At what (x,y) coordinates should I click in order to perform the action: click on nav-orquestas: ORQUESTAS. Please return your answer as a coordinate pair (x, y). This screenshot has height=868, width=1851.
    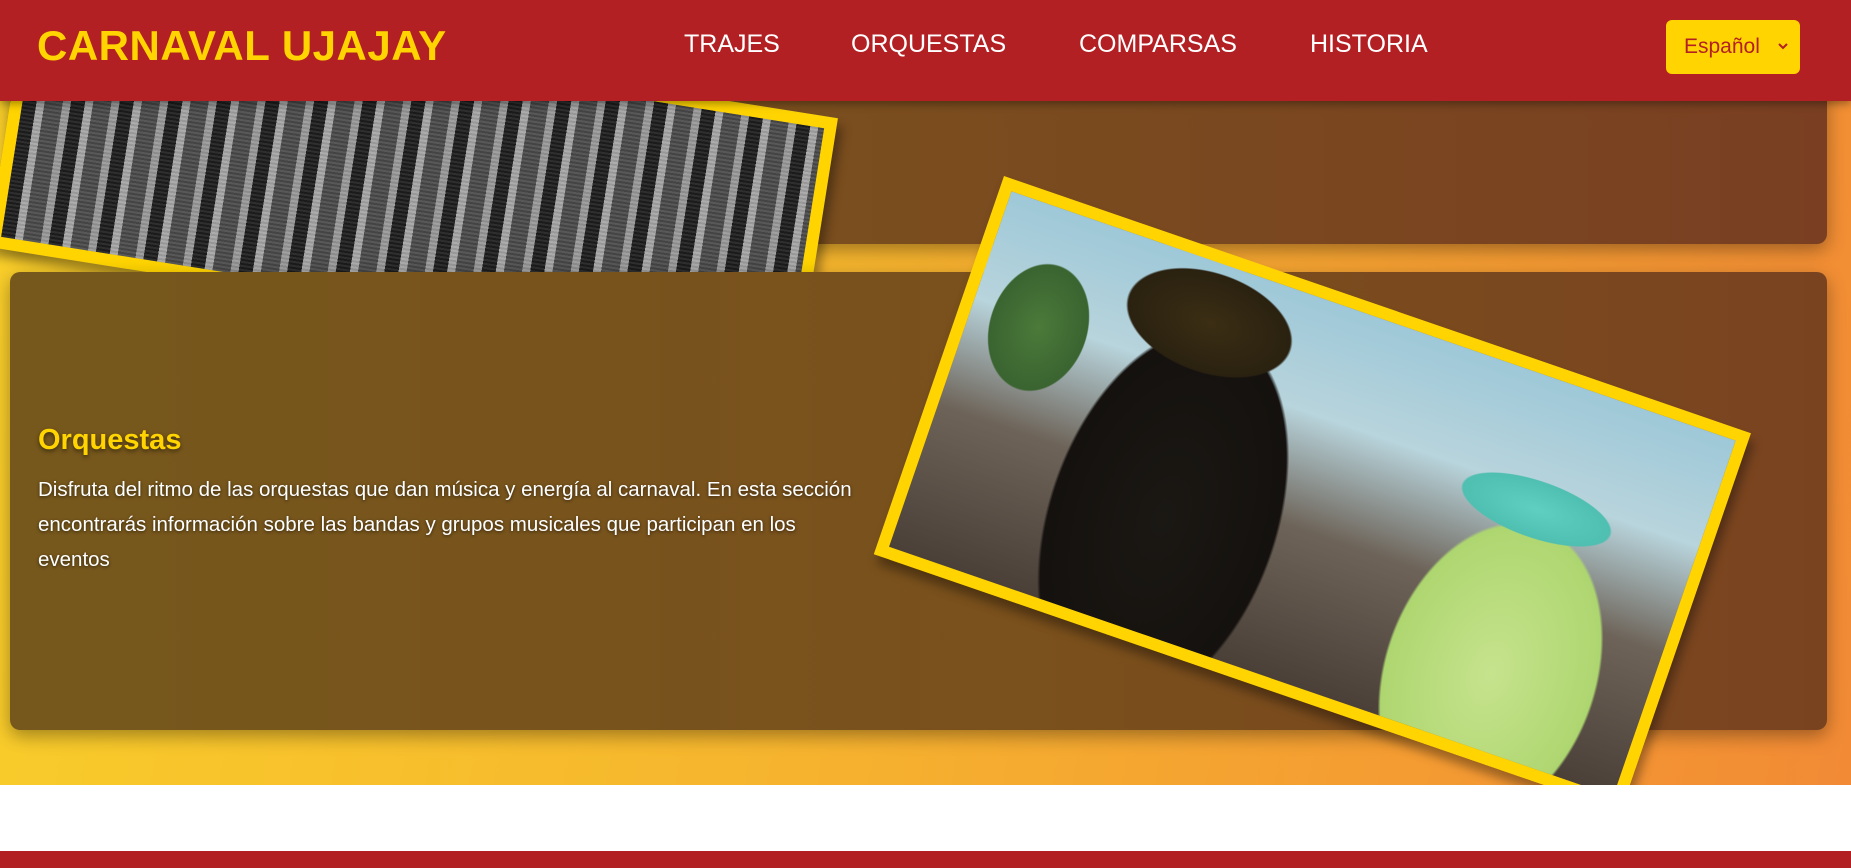
    Looking at the image, I should click on (928, 44).